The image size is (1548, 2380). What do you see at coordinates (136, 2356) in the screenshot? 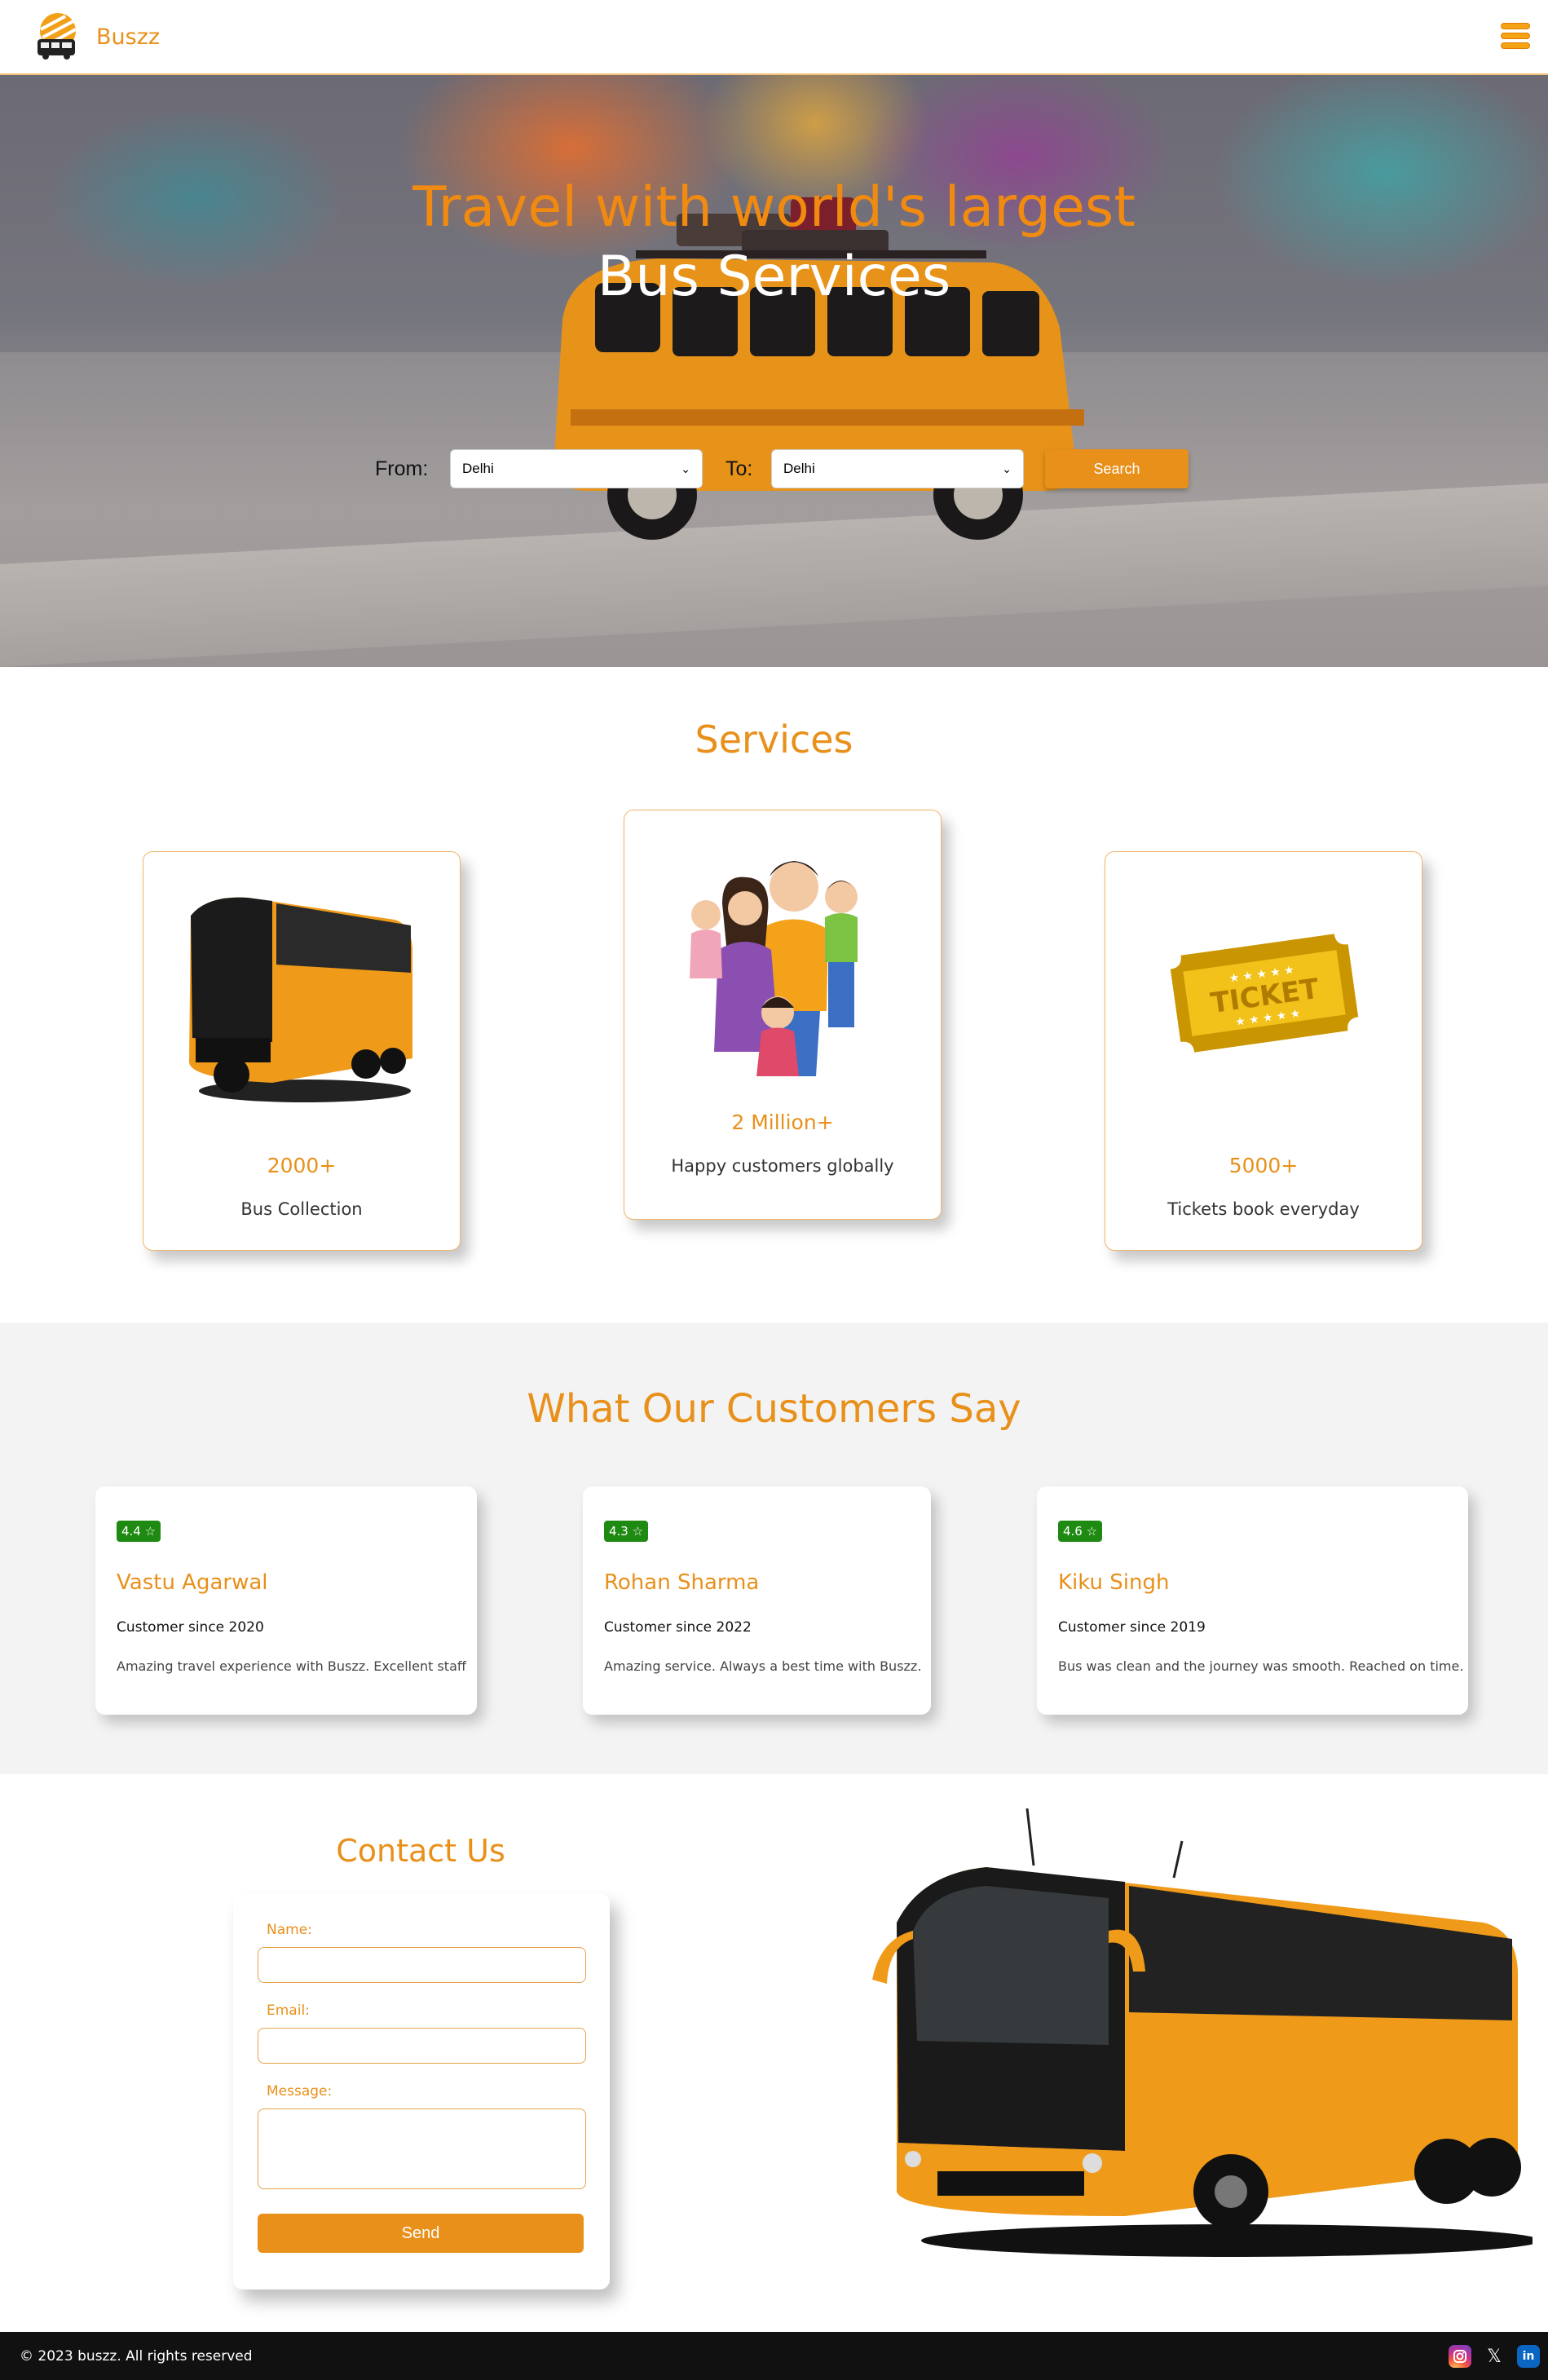
I see `copyright-text: © 2023 buszz. All rights reserved` at bounding box center [136, 2356].